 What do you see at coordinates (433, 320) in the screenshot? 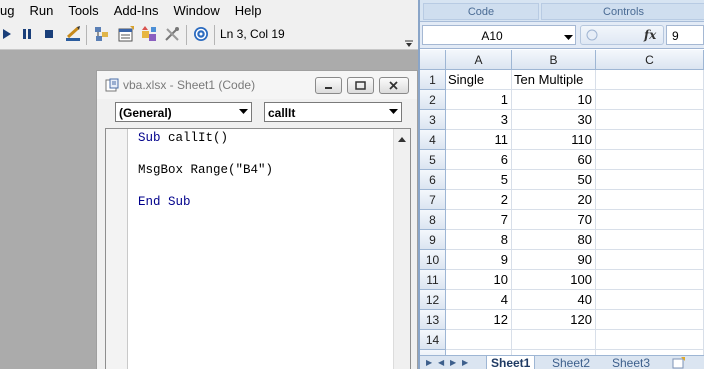
I see `row-header: 13` at bounding box center [433, 320].